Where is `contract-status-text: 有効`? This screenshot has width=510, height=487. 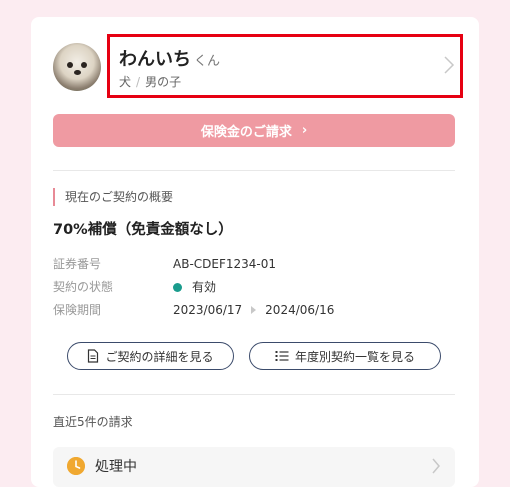 contract-status-text: 有効 is located at coordinates (204, 287).